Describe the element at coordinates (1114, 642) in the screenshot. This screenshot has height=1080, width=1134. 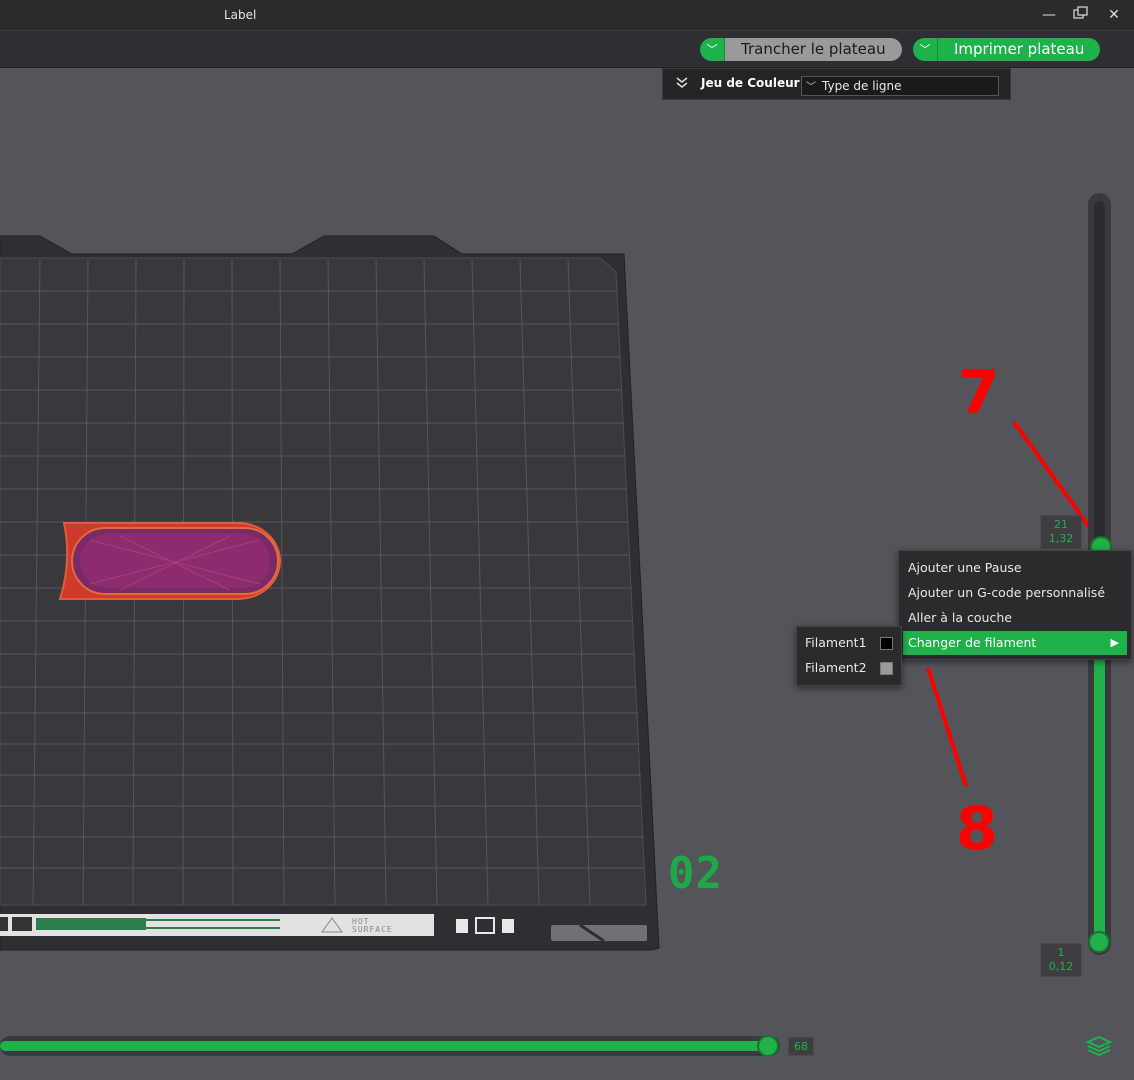
I see `submenu-arrow-icon: ▶` at that location.